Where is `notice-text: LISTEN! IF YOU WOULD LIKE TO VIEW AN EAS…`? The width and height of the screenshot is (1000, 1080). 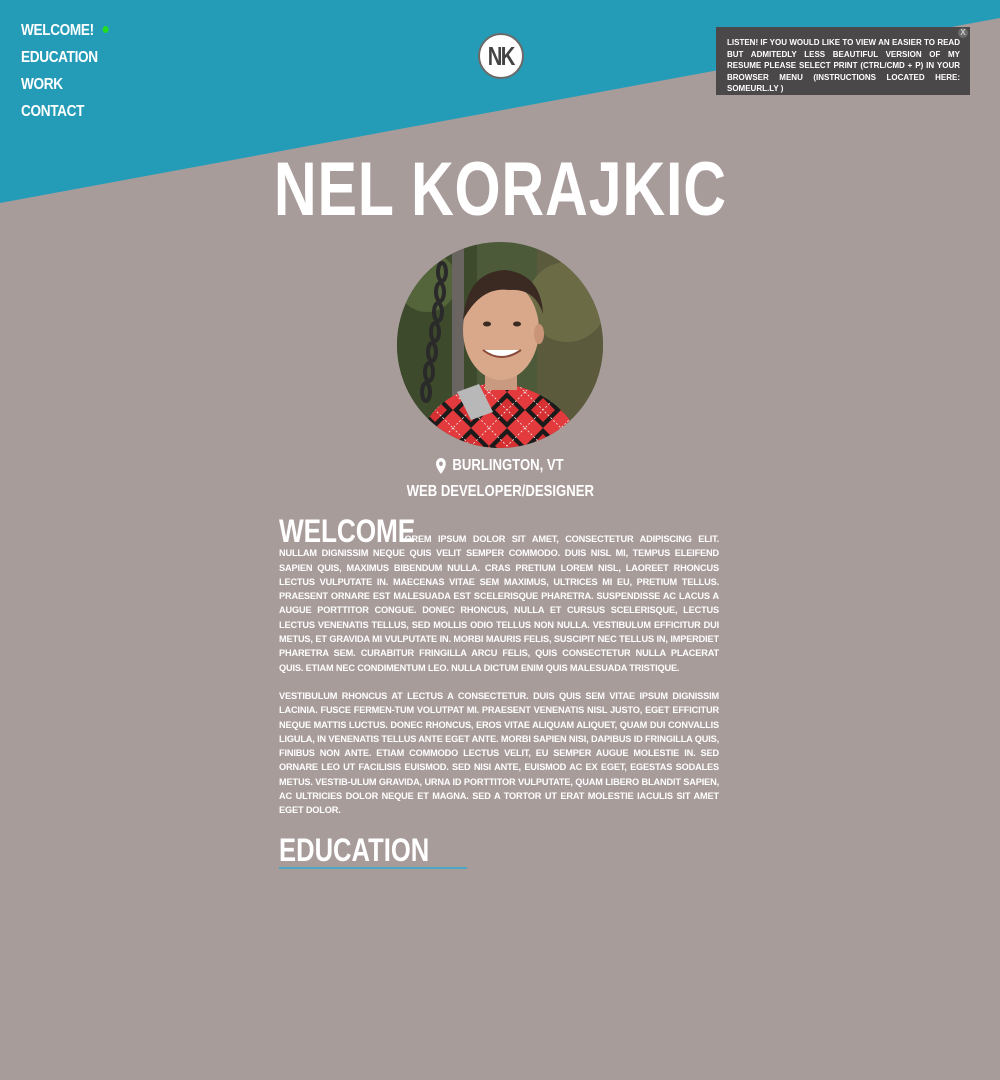 notice-text: LISTEN! IF YOU WOULD LIKE TO VIEW AN EAS… is located at coordinates (843, 66).